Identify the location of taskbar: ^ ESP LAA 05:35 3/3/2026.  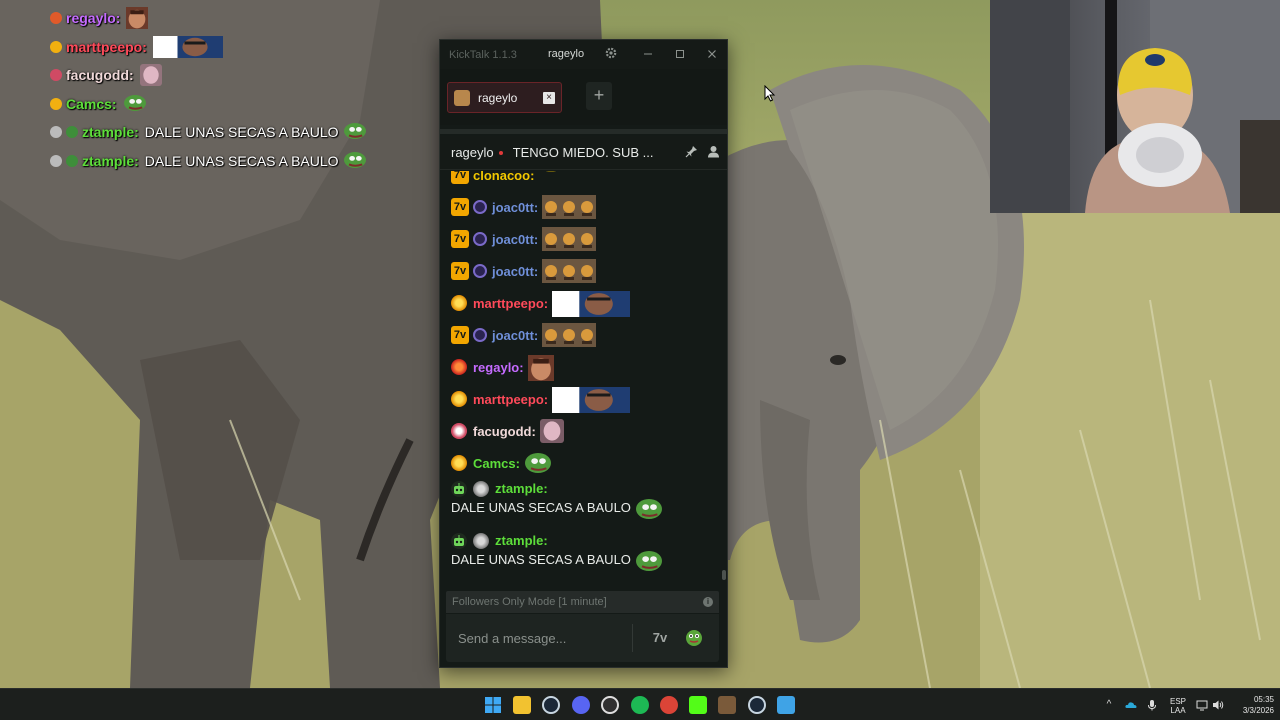
(640, 704).